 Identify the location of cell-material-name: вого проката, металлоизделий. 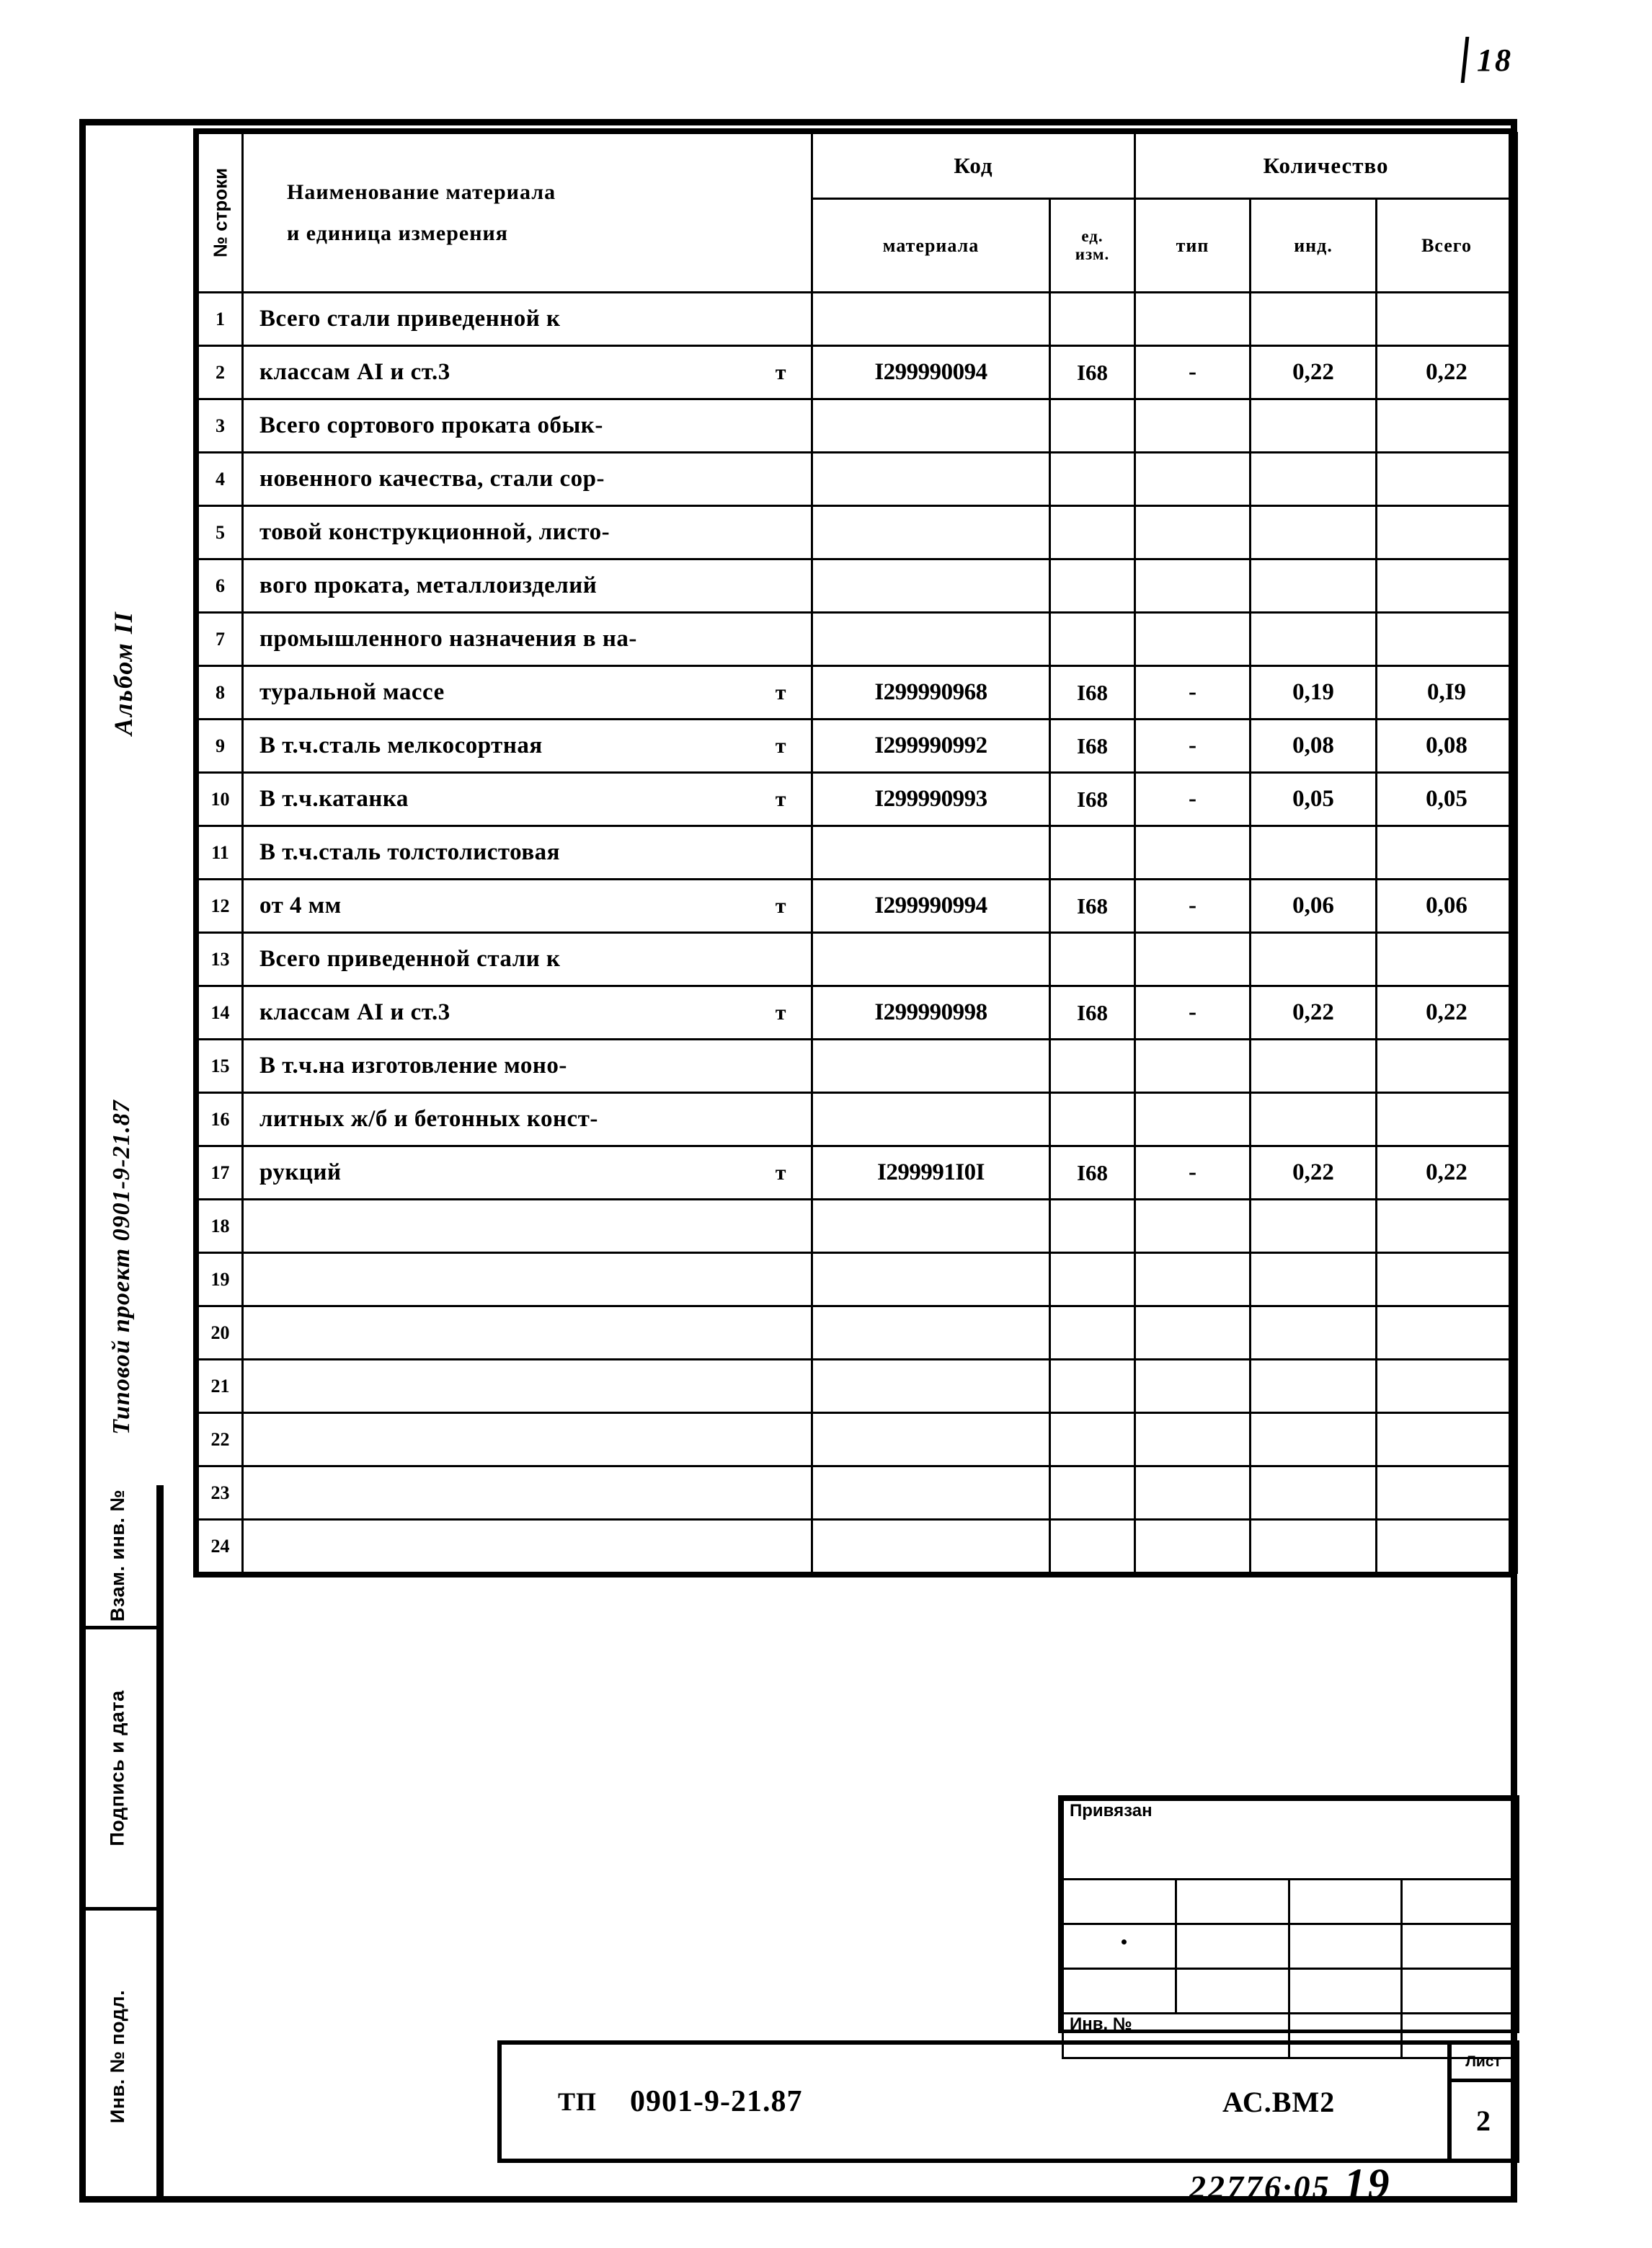
(527, 586).